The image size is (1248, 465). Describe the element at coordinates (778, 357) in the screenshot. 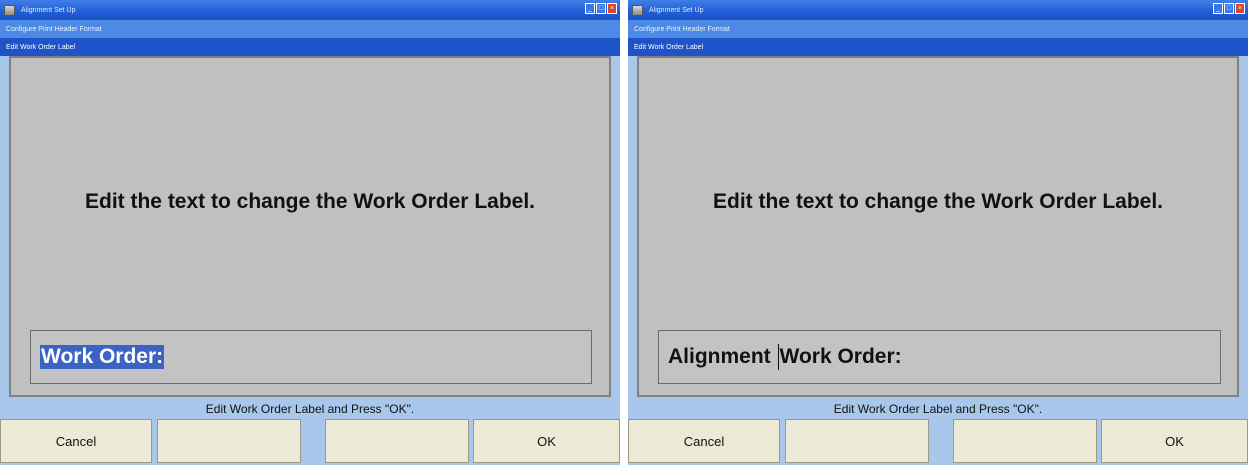

I see `text-caret` at that location.